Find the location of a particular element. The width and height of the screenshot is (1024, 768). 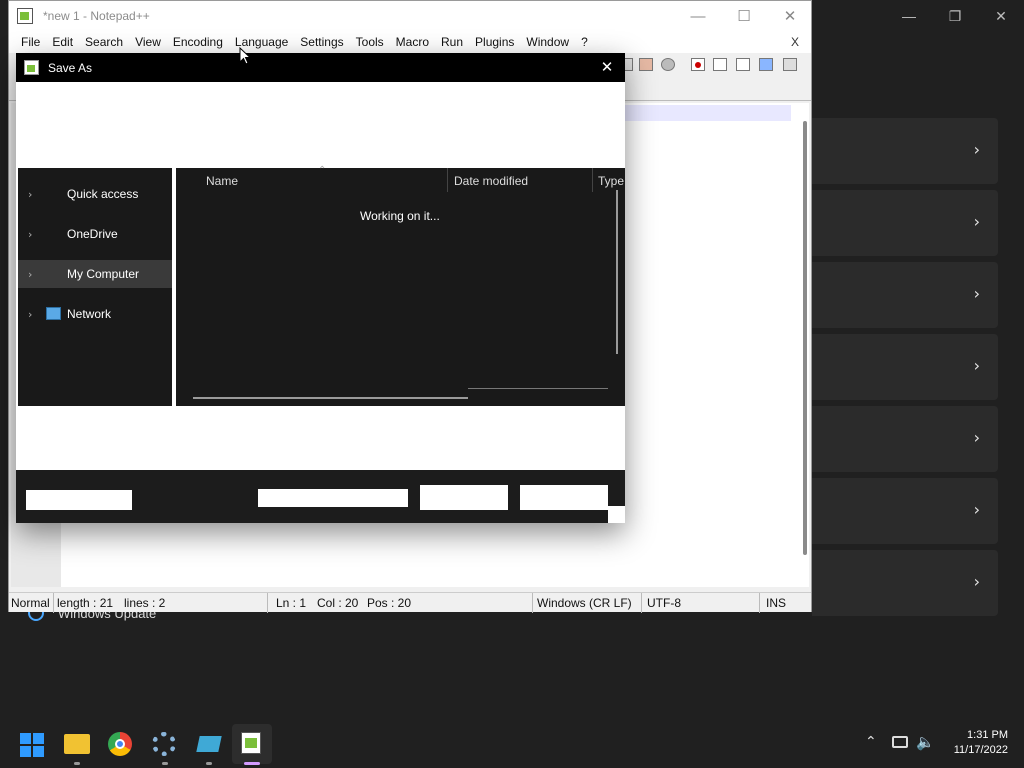

app-icon is located at coordinates (209, 744).